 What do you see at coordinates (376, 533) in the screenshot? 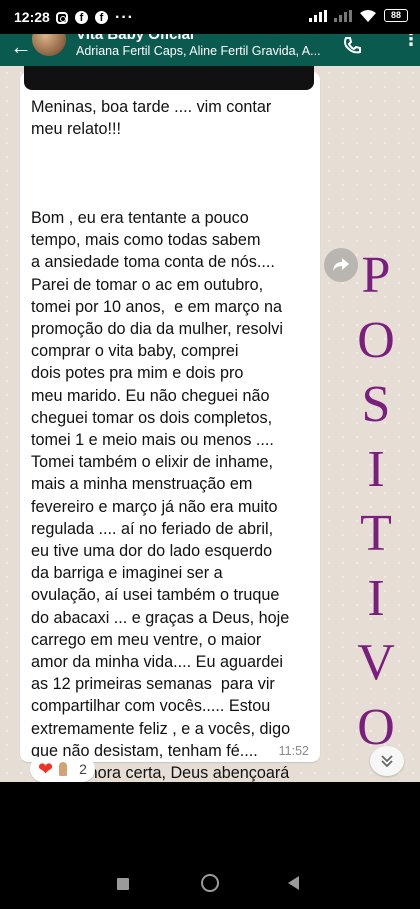
I see `overlay-letter: T` at bounding box center [376, 533].